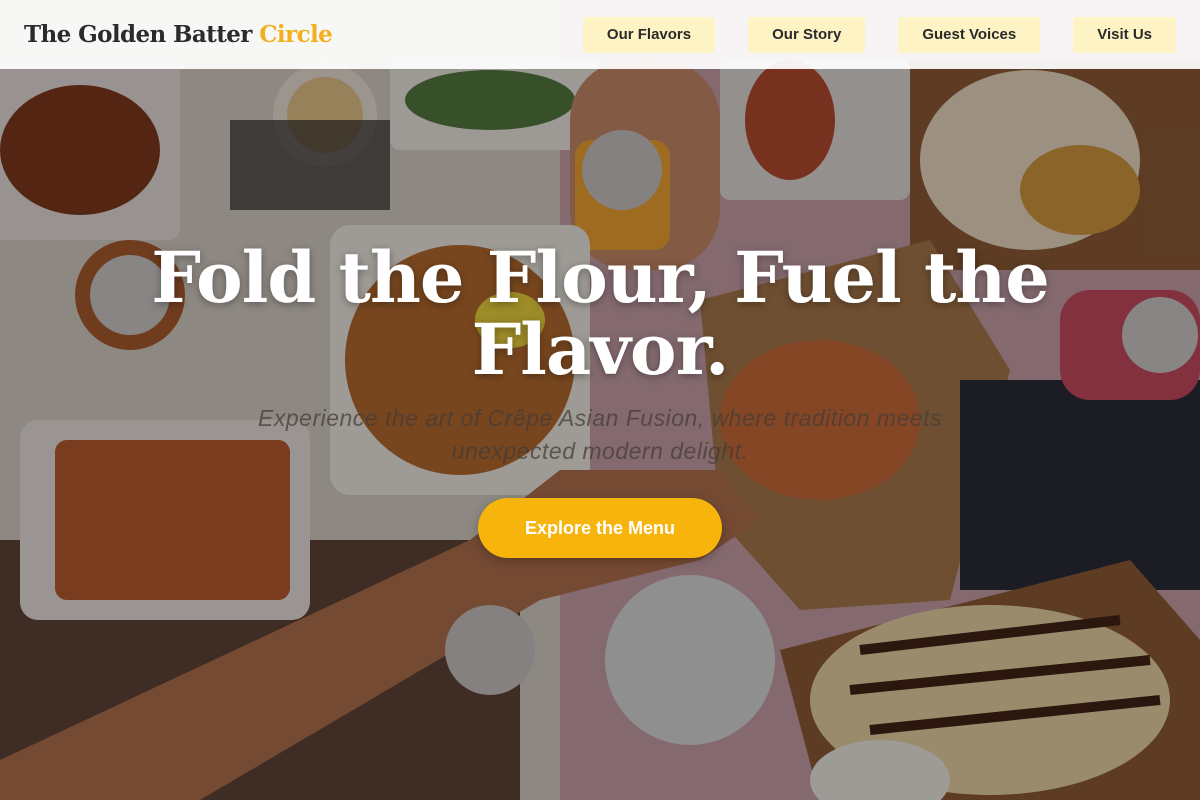 This screenshot has height=800, width=1200. Describe the element at coordinates (649, 34) in the screenshot. I see `nav-link-our-flavors: Our Flavors` at that location.